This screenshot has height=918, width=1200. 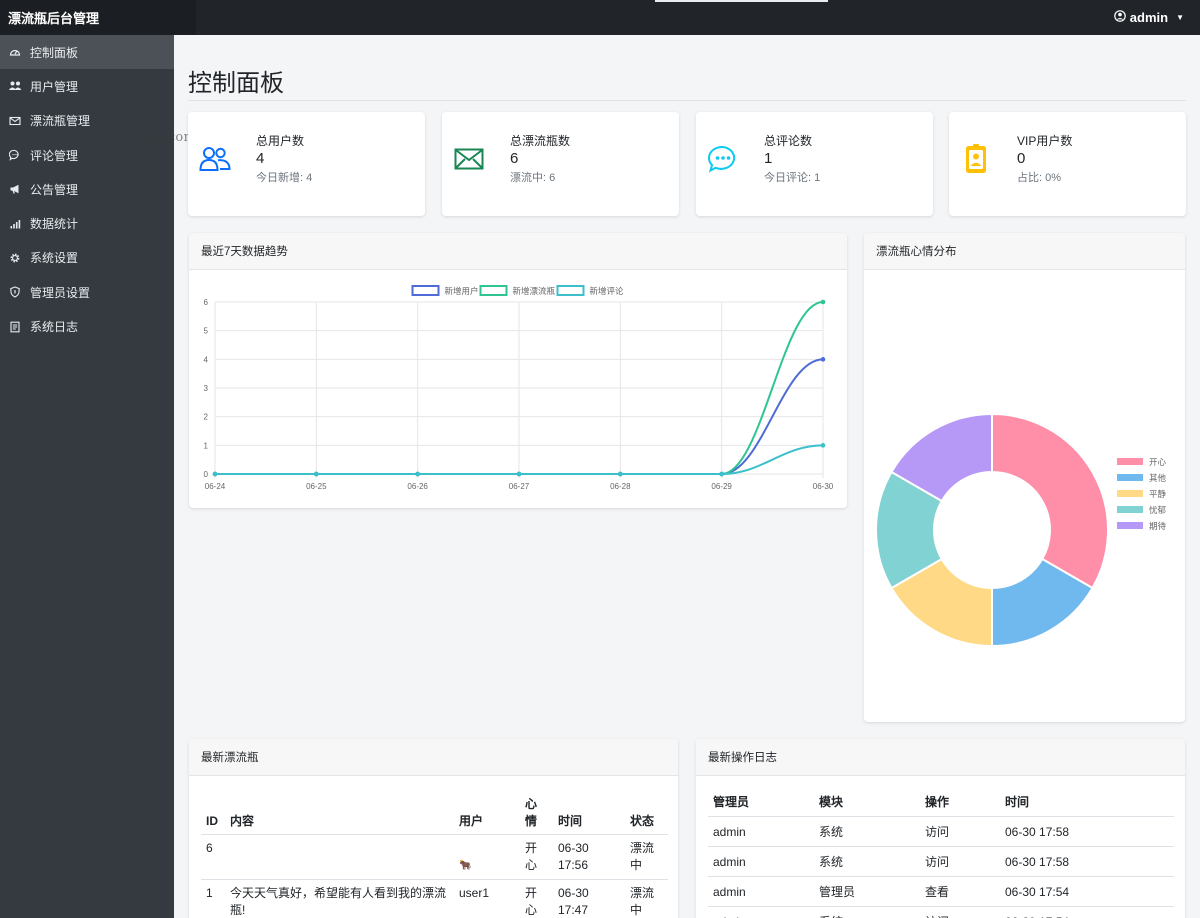 I want to click on y-tick-label: 2, so click(x=206, y=417).